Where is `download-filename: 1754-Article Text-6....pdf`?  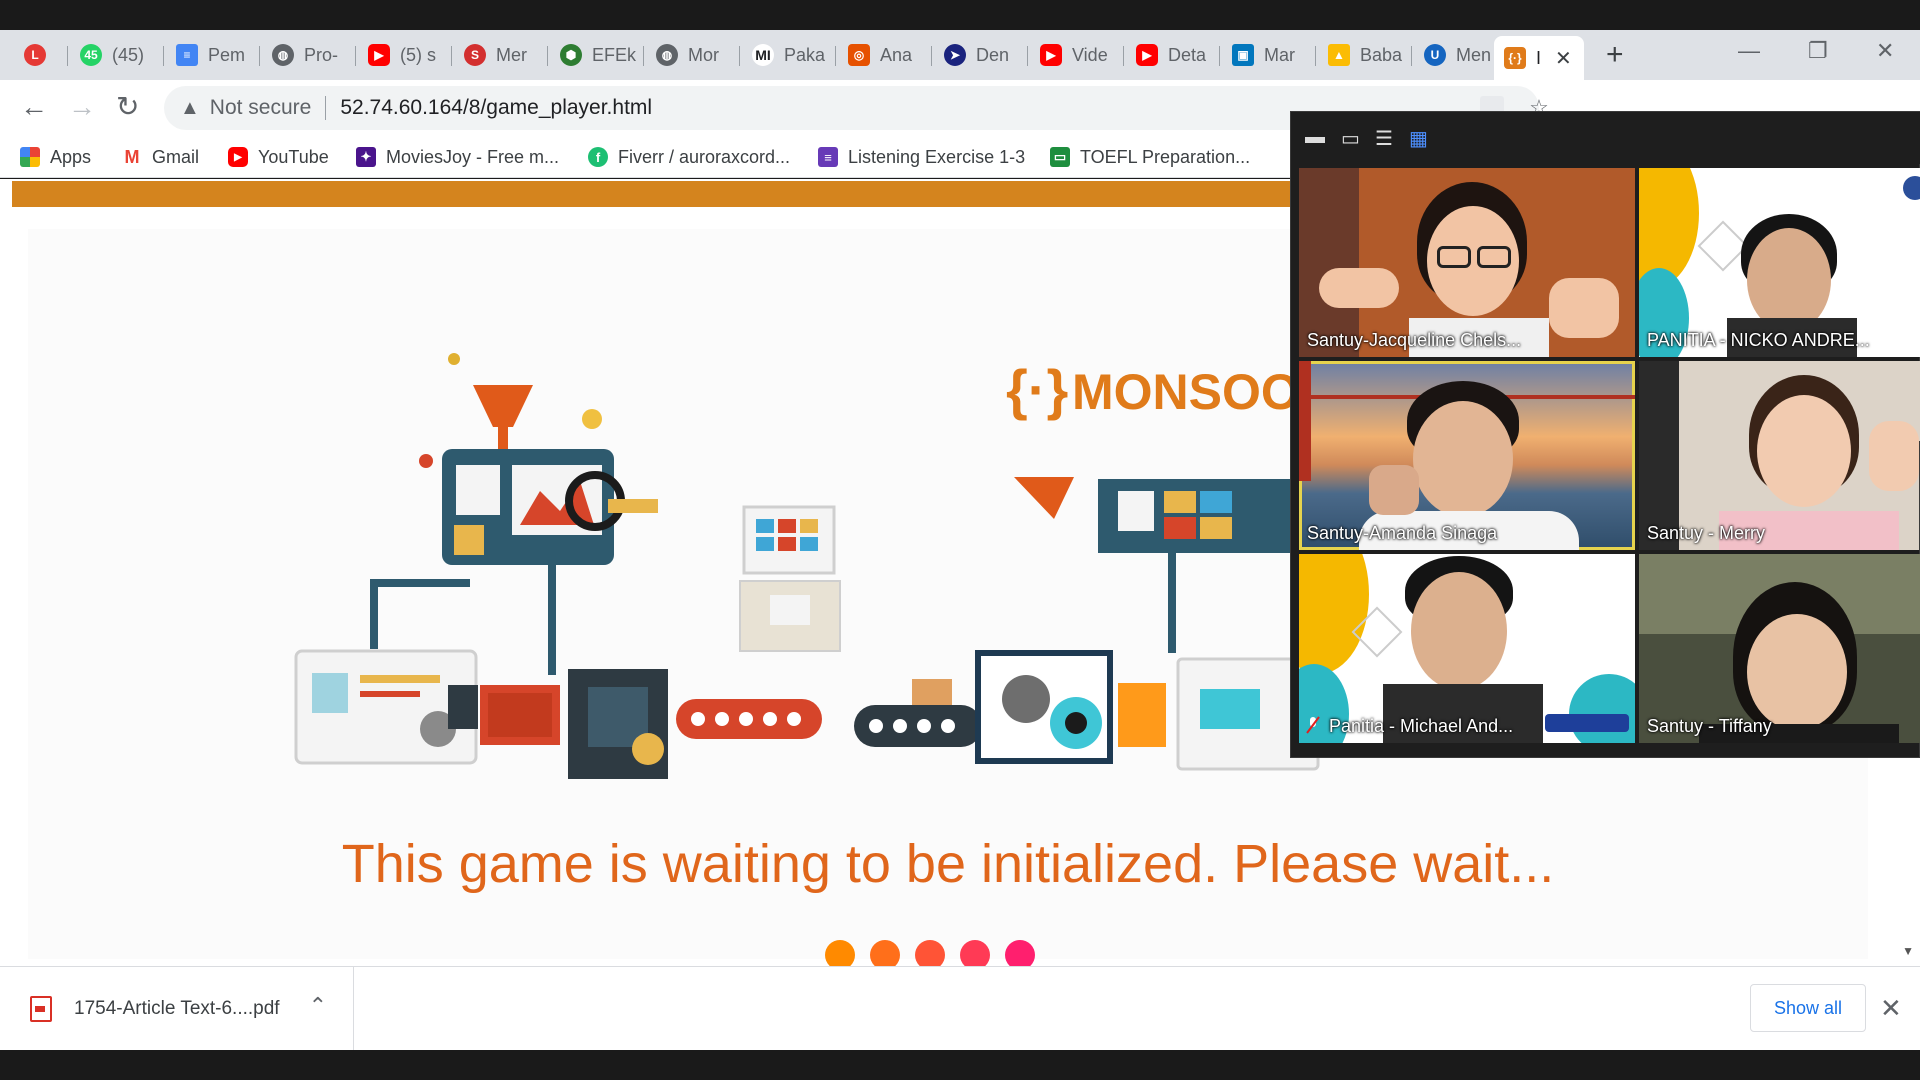
download-filename: 1754-Article Text-6....pdf is located at coordinates (177, 1008).